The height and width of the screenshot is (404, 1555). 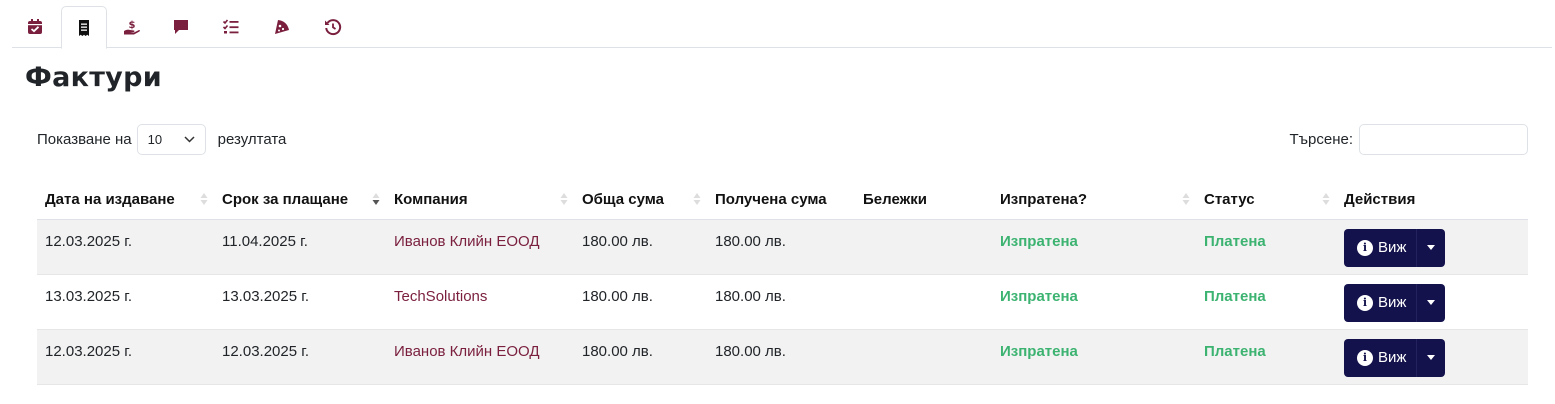 What do you see at coordinates (923, 200) in the screenshot?
I see `col-notes: Бележки` at bounding box center [923, 200].